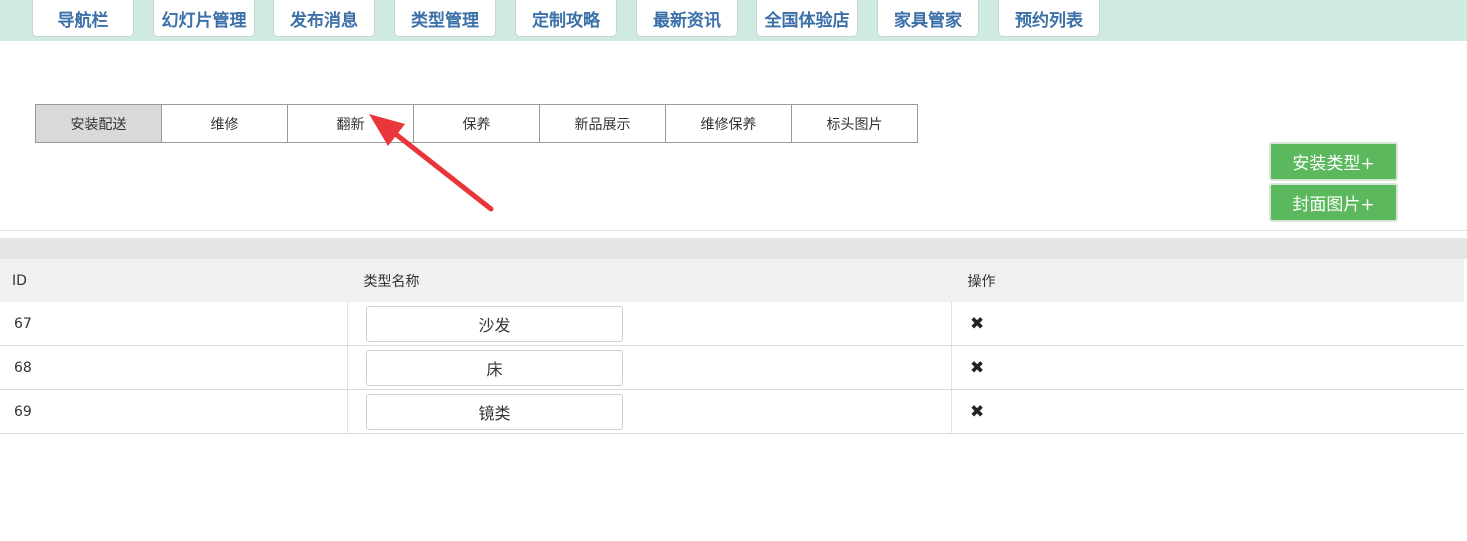 The image size is (1467, 541). I want to click on add-cover-image-button: 封面图片+, so click(1333, 202).